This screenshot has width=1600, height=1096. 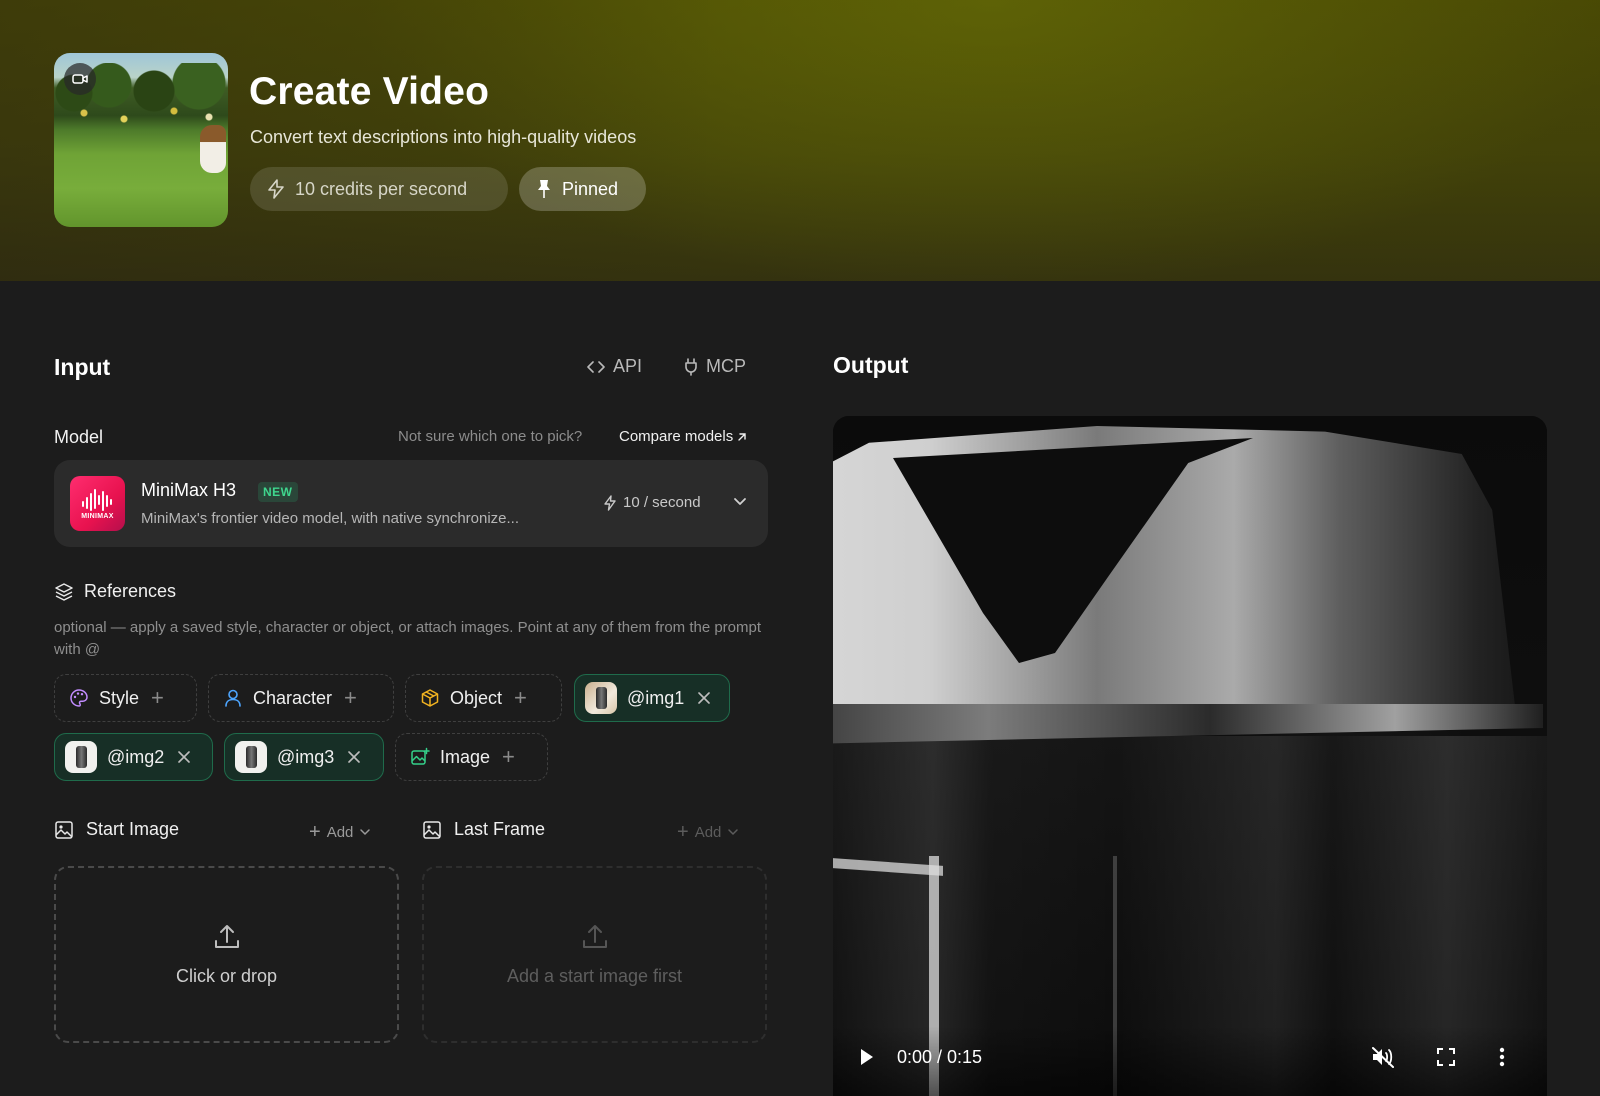 What do you see at coordinates (233, 698) in the screenshot?
I see `user-icon` at bounding box center [233, 698].